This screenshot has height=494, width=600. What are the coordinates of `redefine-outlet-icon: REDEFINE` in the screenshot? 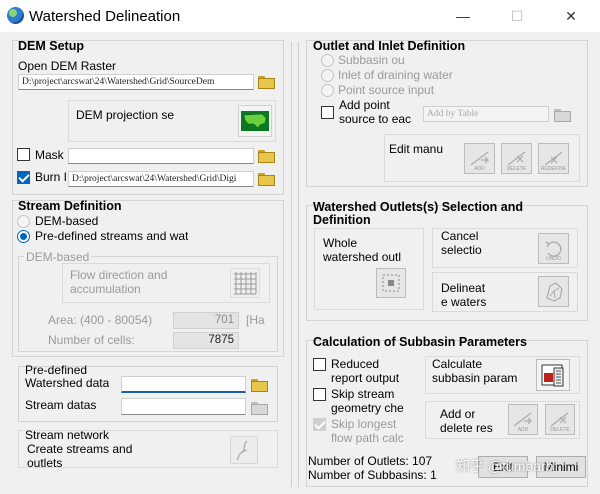 It's located at (553, 158).